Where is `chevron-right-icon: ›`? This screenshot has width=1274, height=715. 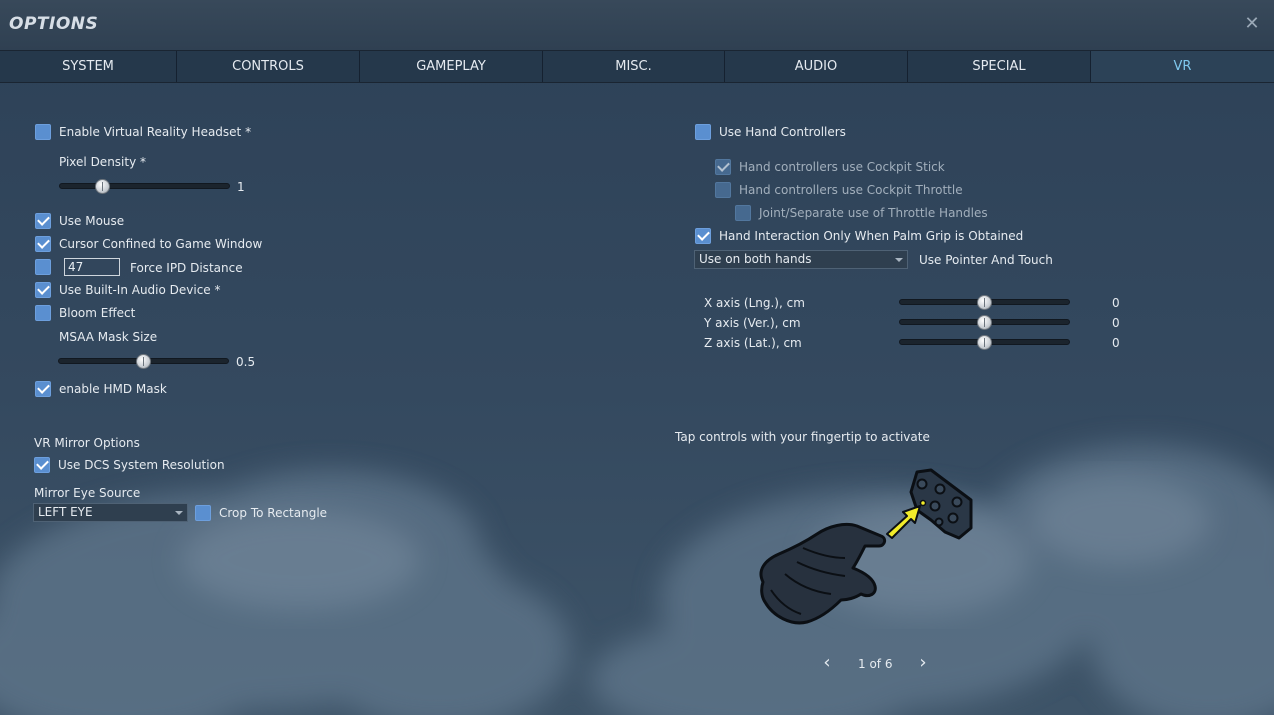
chevron-right-icon: › is located at coordinates (923, 664).